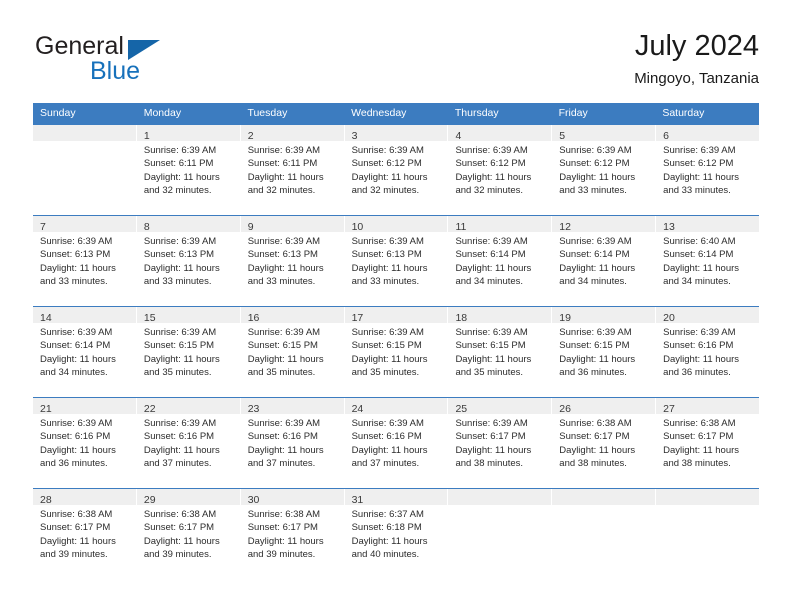  I want to click on day-number: 13, so click(669, 227).